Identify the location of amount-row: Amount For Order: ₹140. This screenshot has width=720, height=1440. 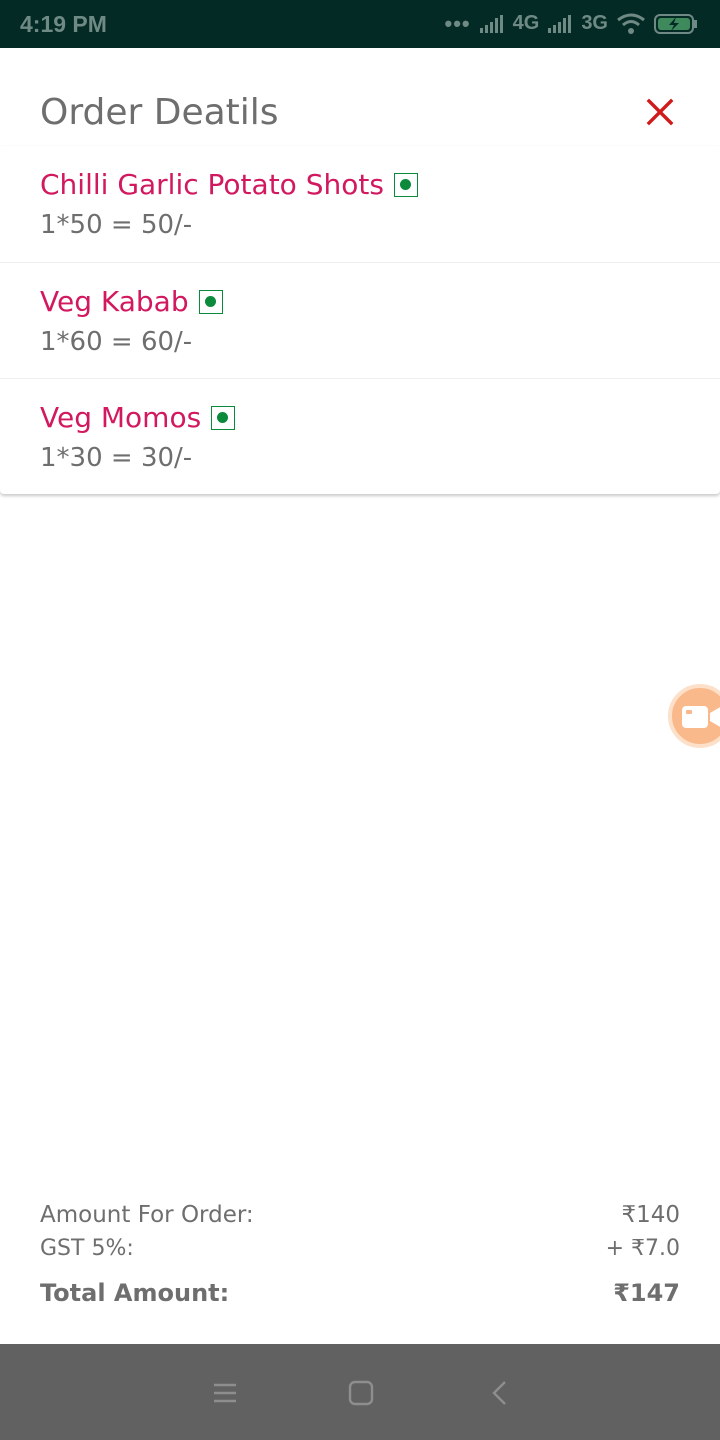
(360, 1215).